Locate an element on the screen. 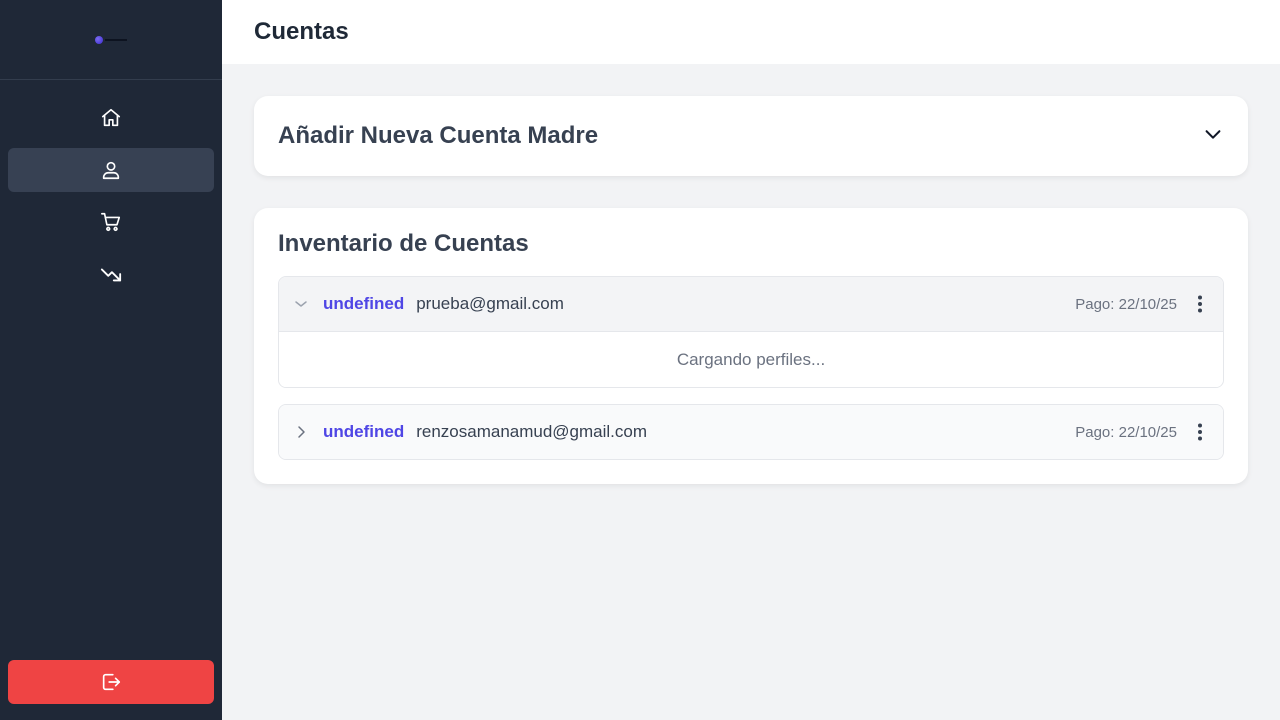  account-email: renzosamanamud@gmail.com is located at coordinates (532, 431).